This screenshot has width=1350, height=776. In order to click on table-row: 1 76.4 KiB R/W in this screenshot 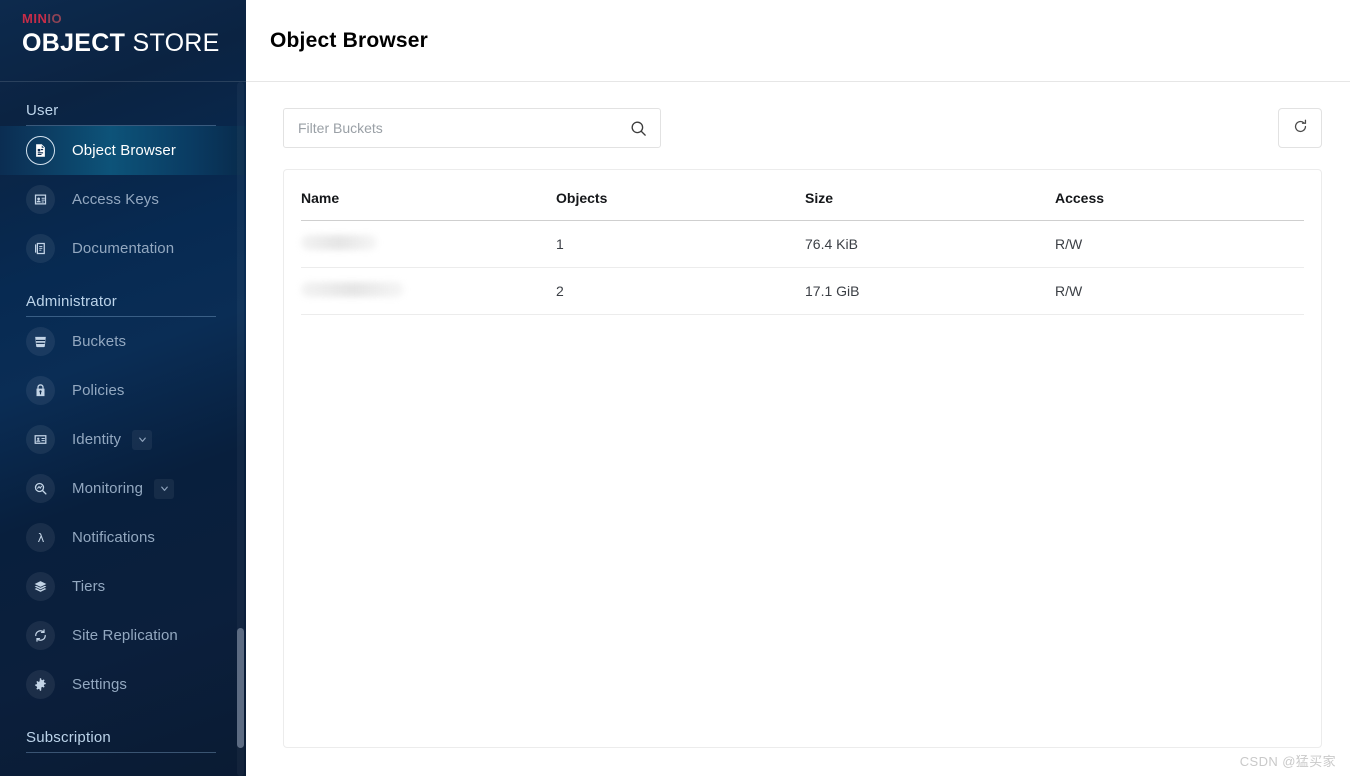, I will do `click(802, 244)`.